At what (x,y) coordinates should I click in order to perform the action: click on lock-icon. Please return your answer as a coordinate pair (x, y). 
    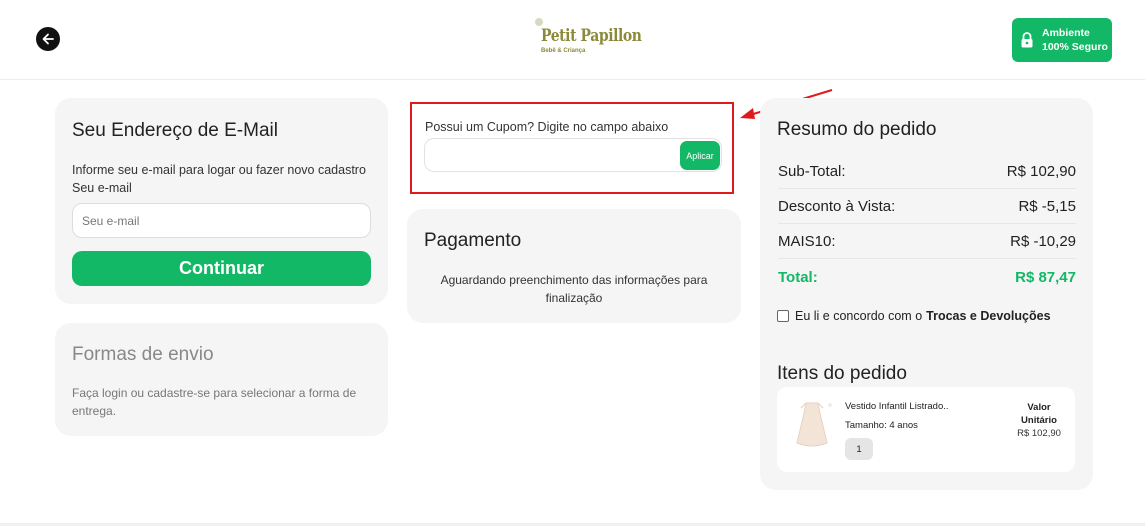
    Looking at the image, I should click on (1027, 40).